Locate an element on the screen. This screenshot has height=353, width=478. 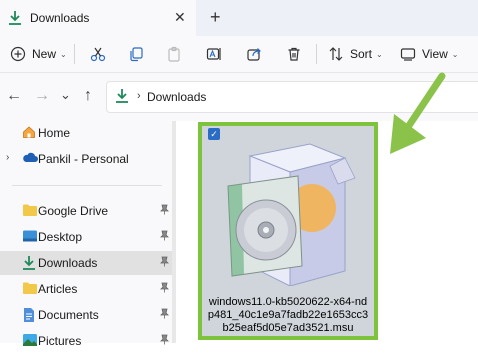
sidebar-divider is located at coordinates (87, 185).